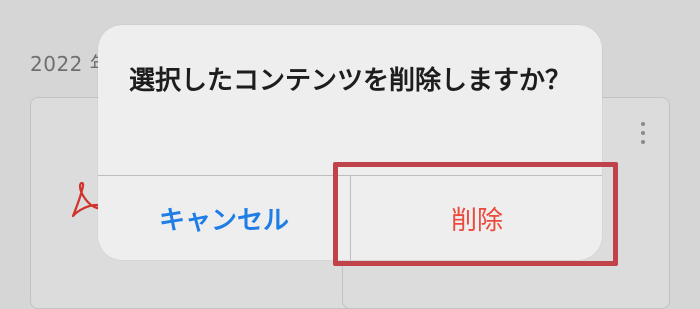 This screenshot has height=309, width=700. I want to click on delete-button: 削除, so click(476, 218).